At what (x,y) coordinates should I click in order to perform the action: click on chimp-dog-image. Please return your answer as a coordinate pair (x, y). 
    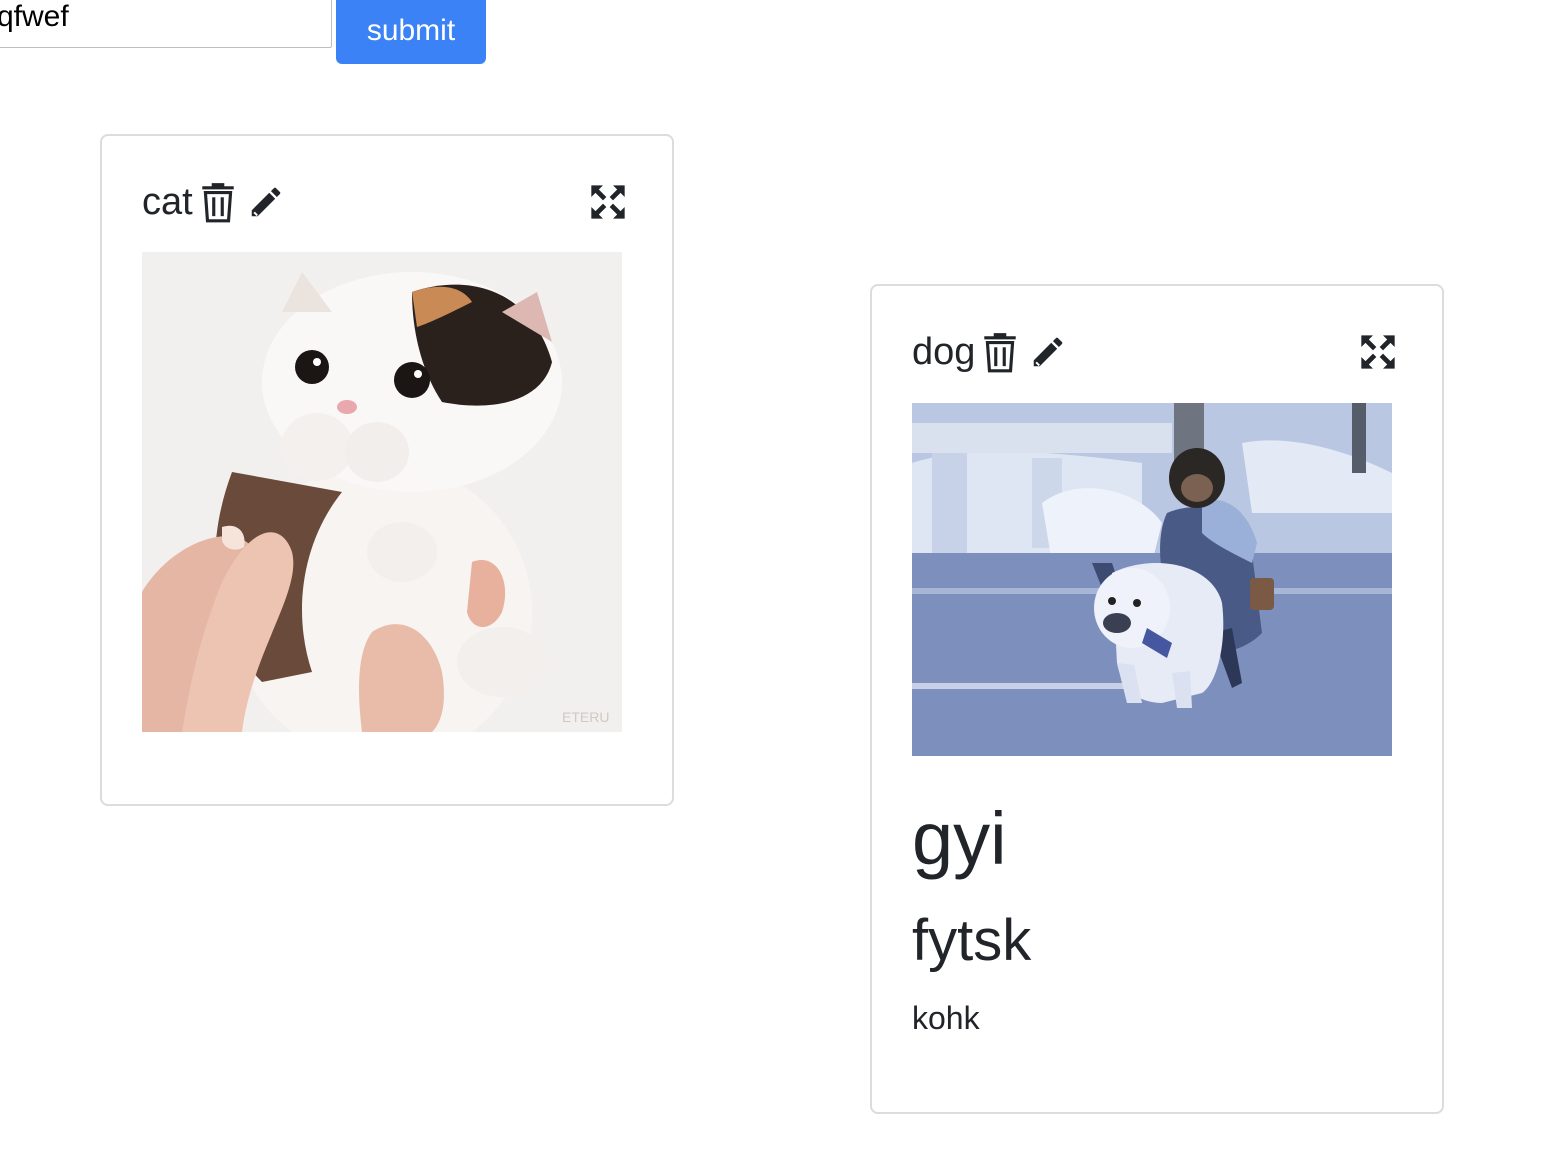
    Looking at the image, I should click on (1152, 579).